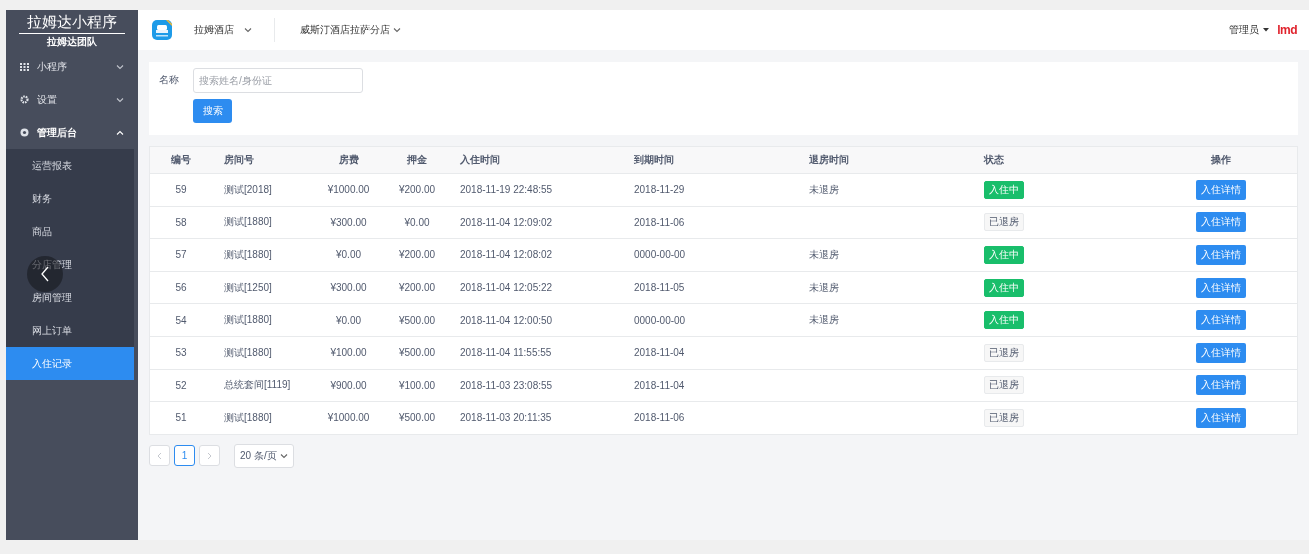 This screenshot has width=1309, height=554. What do you see at coordinates (181, 353) in the screenshot?
I see `table-cell: 53` at bounding box center [181, 353].